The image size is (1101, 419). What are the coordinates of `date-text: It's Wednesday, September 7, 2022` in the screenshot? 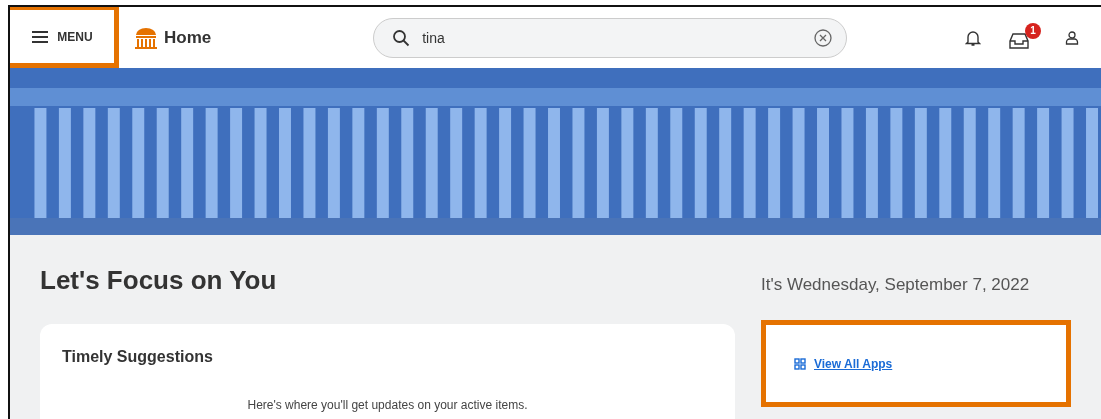 It's located at (896, 285).